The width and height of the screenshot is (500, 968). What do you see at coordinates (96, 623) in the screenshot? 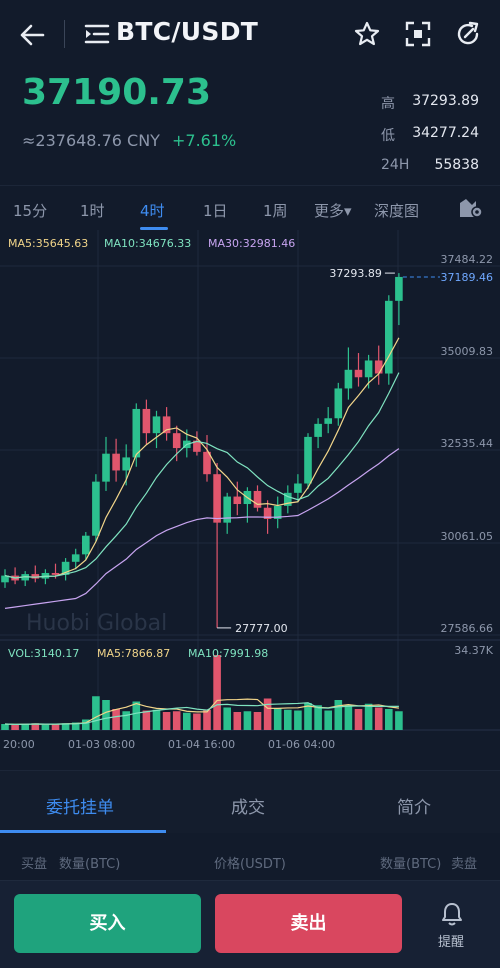
I see `watermark: Huobi Global` at bounding box center [96, 623].